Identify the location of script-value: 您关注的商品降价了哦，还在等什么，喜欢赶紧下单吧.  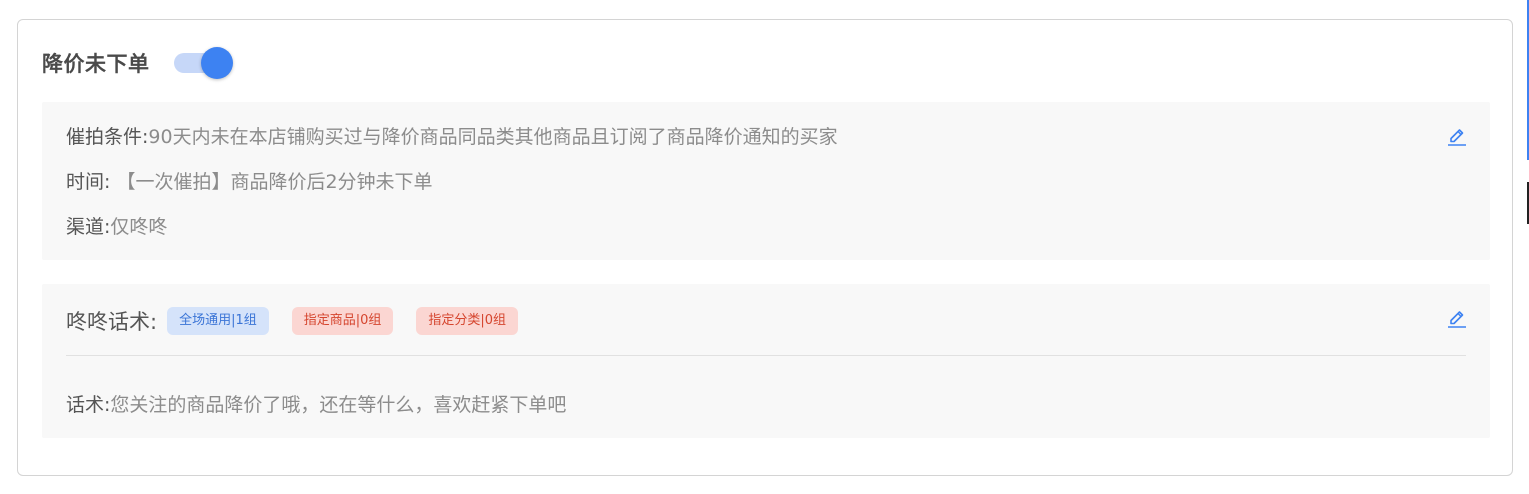
(338, 405).